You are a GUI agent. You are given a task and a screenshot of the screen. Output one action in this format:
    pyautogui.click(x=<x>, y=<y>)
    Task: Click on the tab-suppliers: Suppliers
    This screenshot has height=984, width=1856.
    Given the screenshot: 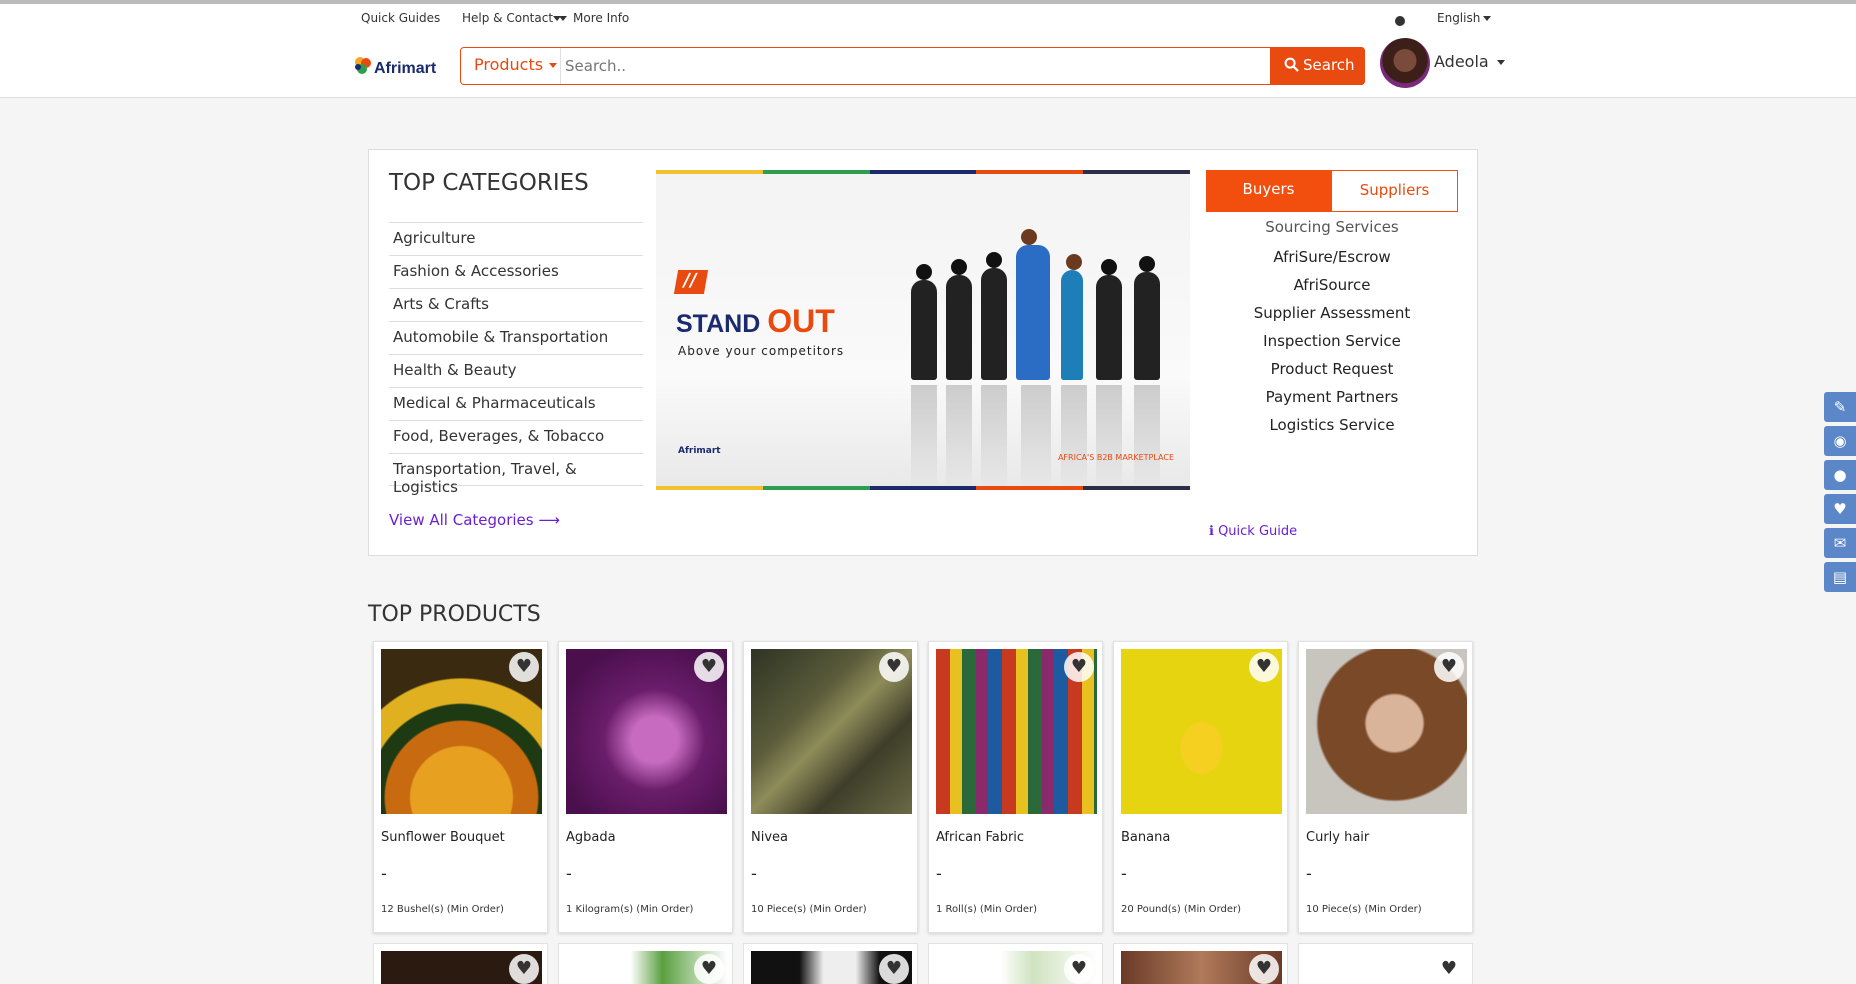 What is the action you would take?
    pyautogui.click(x=1394, y=191)
    